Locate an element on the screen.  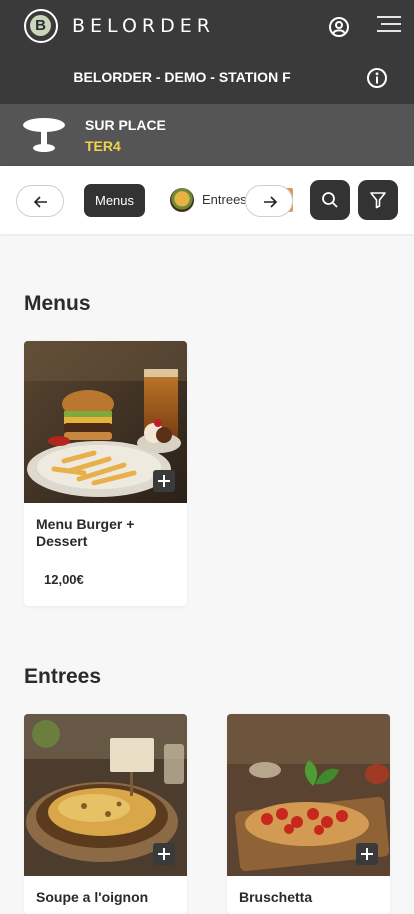
section-title-entrees: Entrees is located at coordinates (63, 676).